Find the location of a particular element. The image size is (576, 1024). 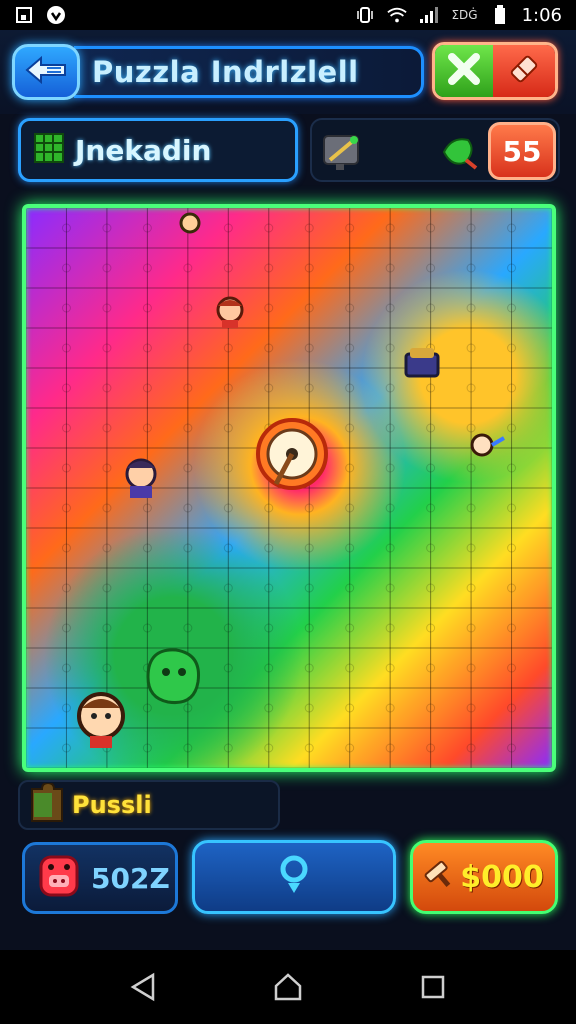

nav-home-button is located at coordinates (288, 987).